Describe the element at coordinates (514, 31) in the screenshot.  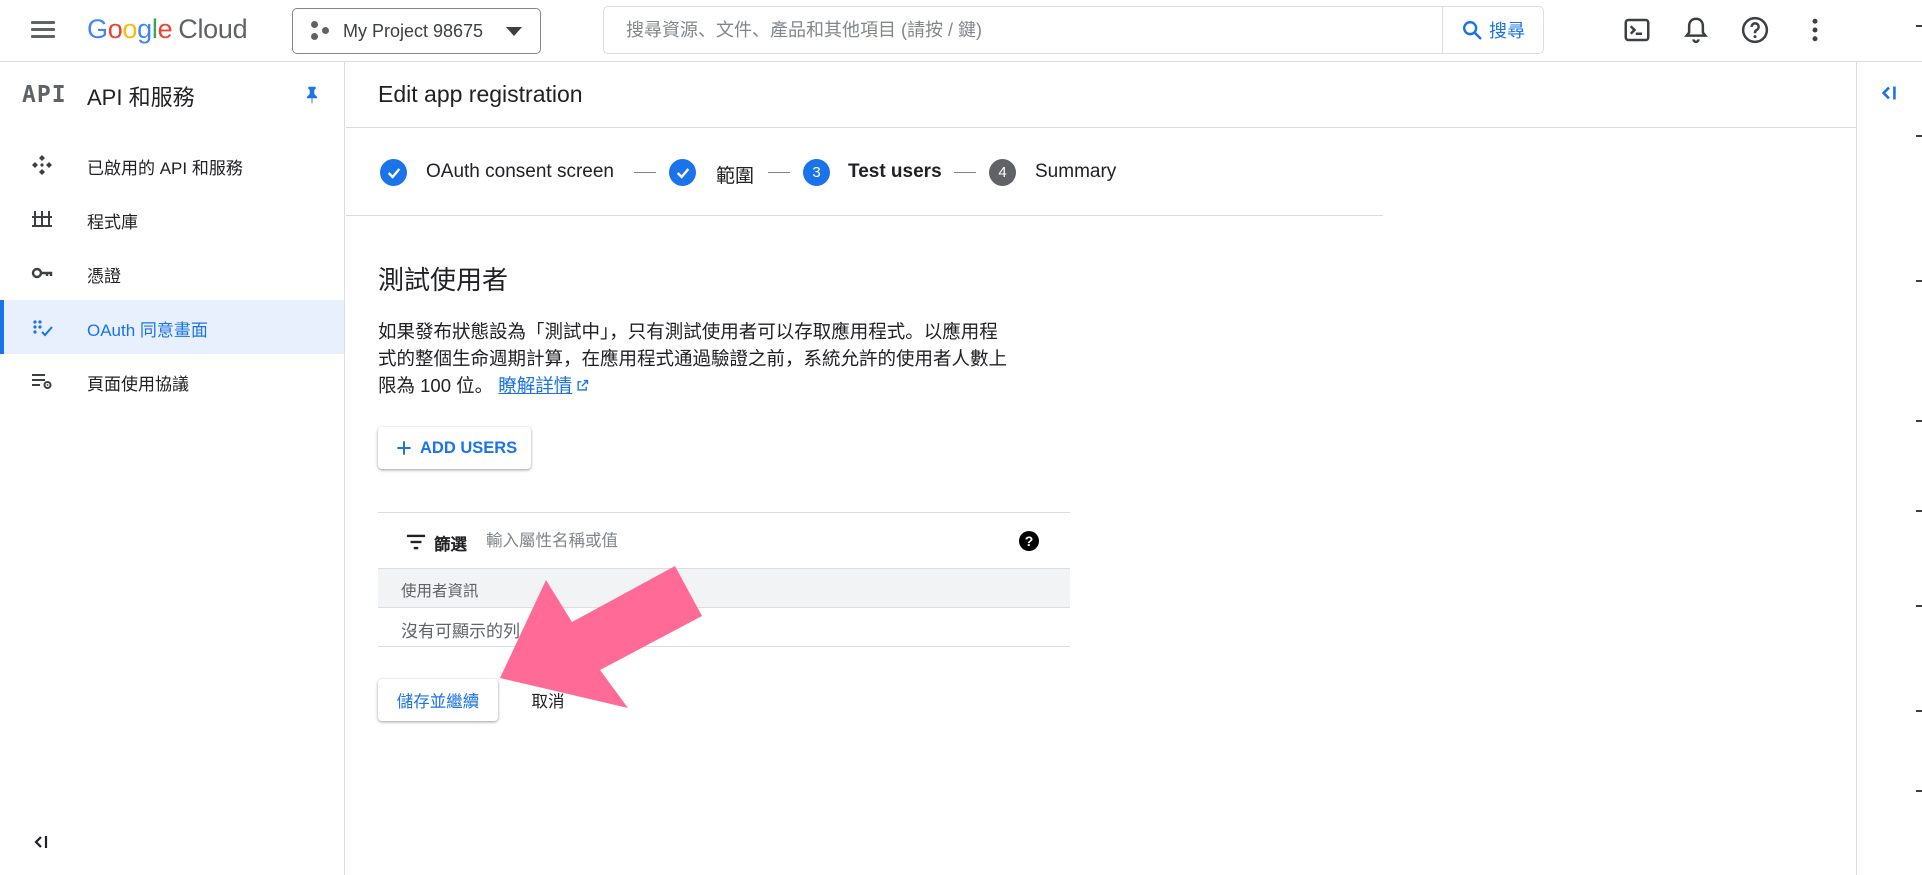
I see `chevron-down-icon` at that location.